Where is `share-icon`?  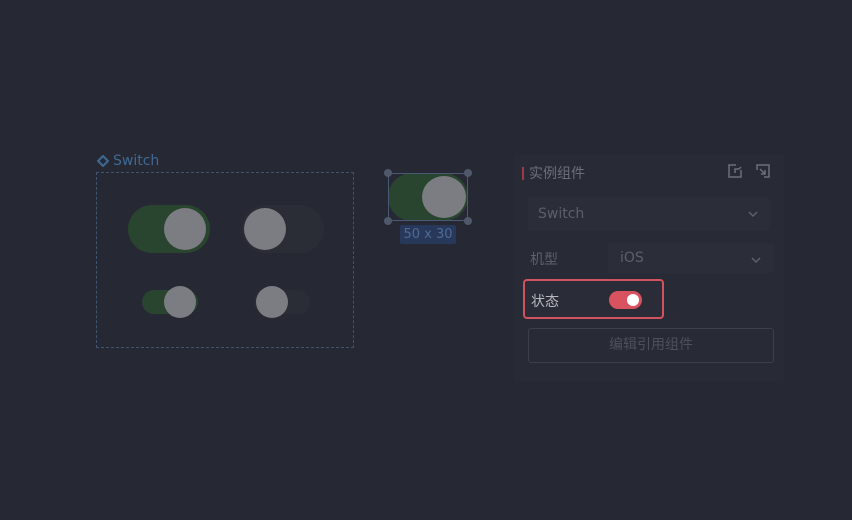 share-icon is located at coordinates (735, 171).